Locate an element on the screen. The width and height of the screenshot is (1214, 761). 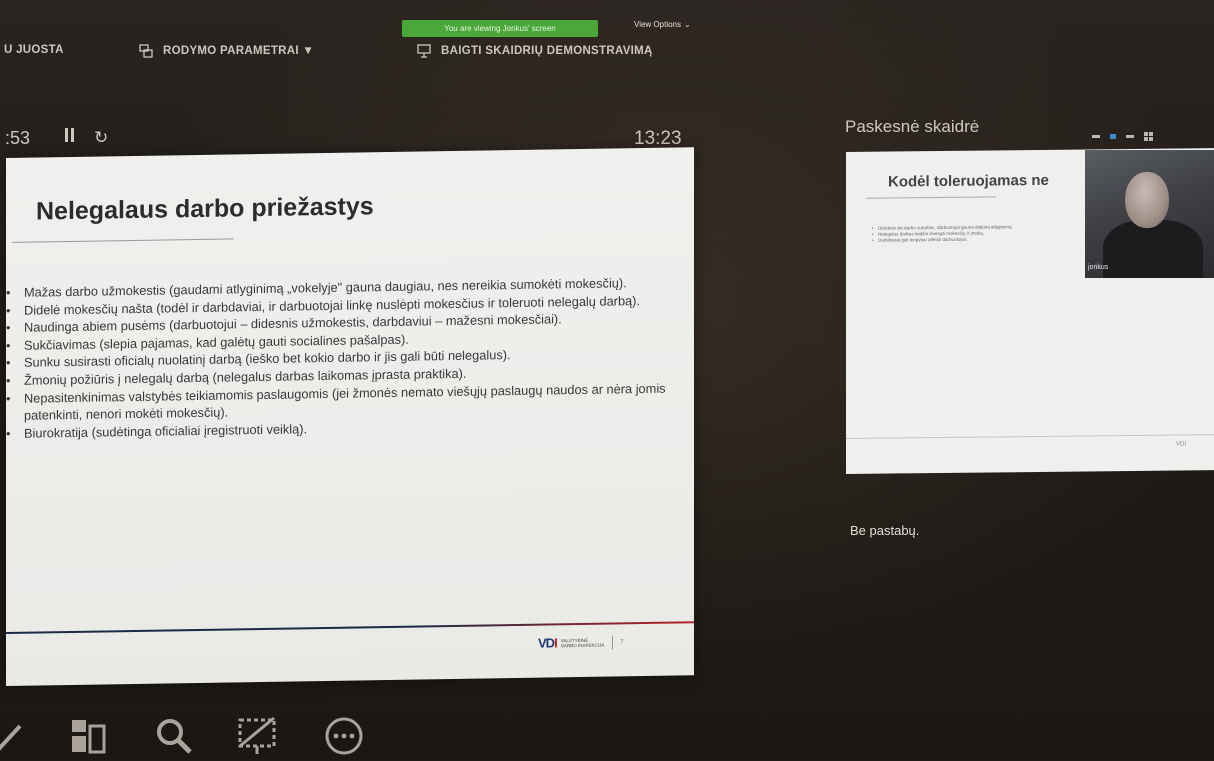
next-slide-label: Paskesnė skaidrė is located at coordinates (912, 126).